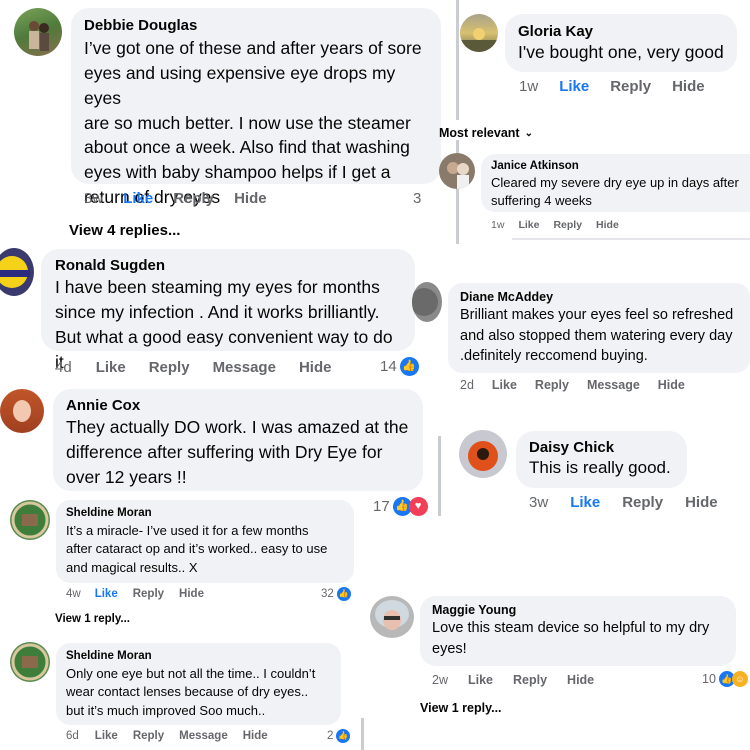 Image resolution: width=750 pixels, height=750 pixels. I want to click on comment-time: 2d, so click(467, 385).